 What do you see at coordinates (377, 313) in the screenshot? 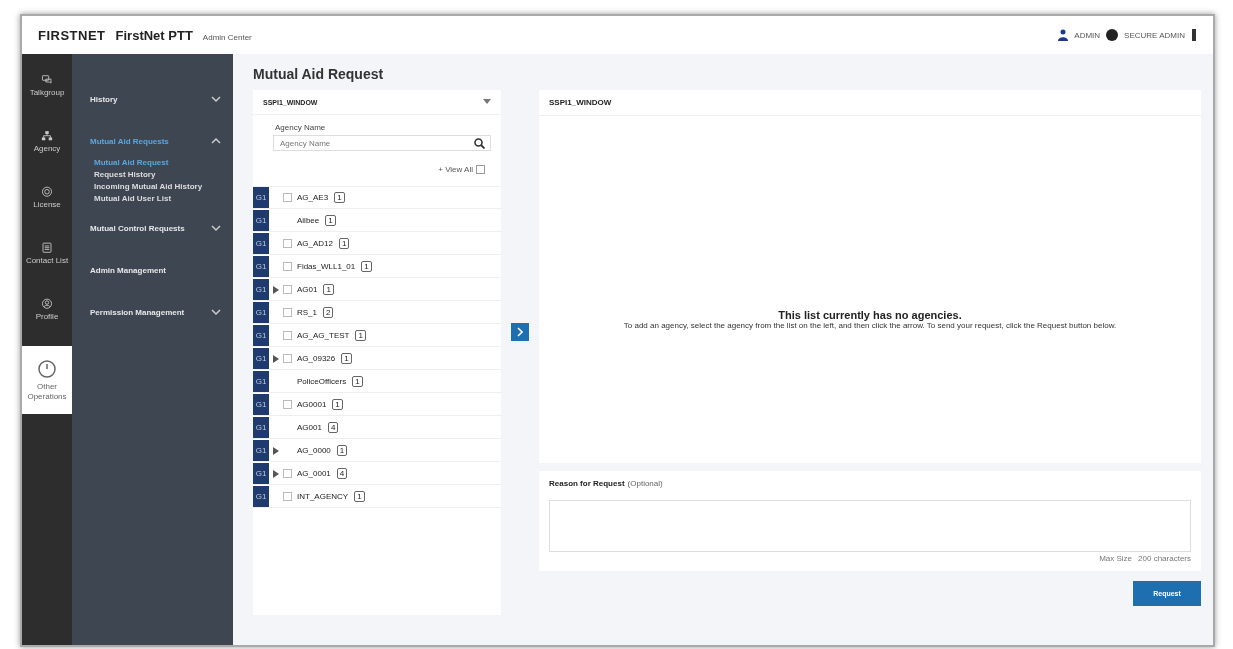
I see `tree-row: G1 RS_1 2` at bounding box center [377, 313].